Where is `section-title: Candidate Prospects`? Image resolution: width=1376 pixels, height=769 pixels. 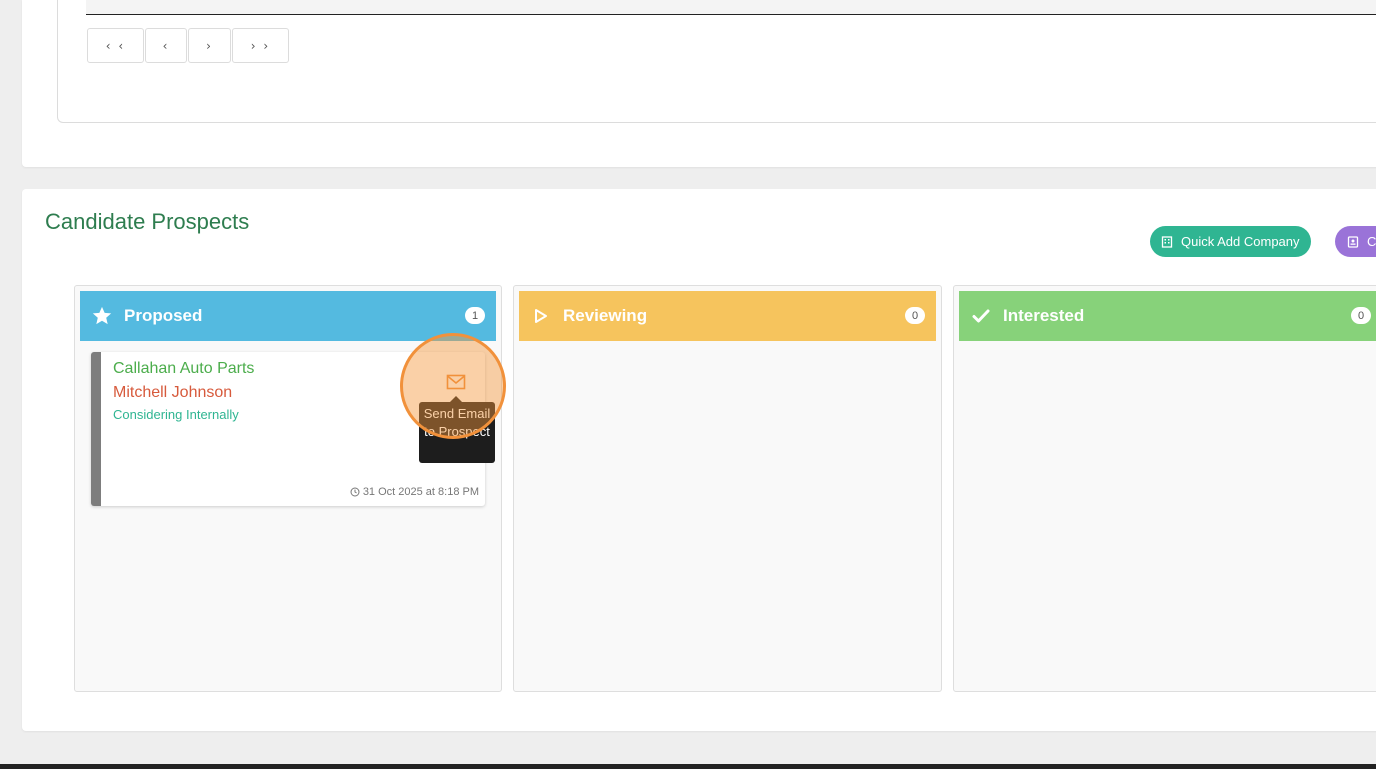
section-title: Candidate Prospects is located at coordinates (147, 221).